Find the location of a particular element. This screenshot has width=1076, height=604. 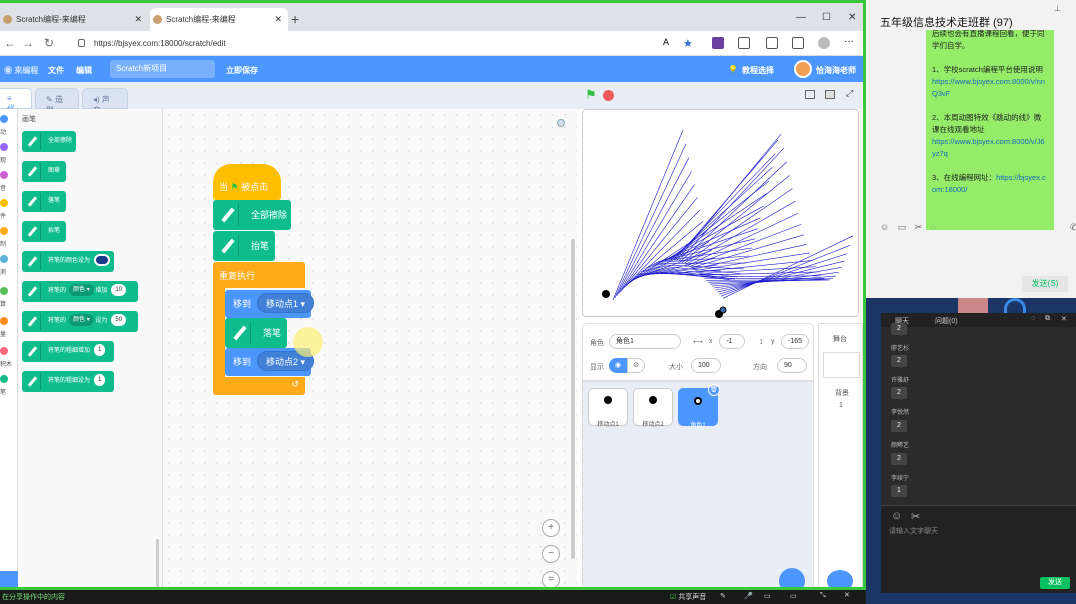

zoom-out-icon: − is located at coordinates (551, 554).